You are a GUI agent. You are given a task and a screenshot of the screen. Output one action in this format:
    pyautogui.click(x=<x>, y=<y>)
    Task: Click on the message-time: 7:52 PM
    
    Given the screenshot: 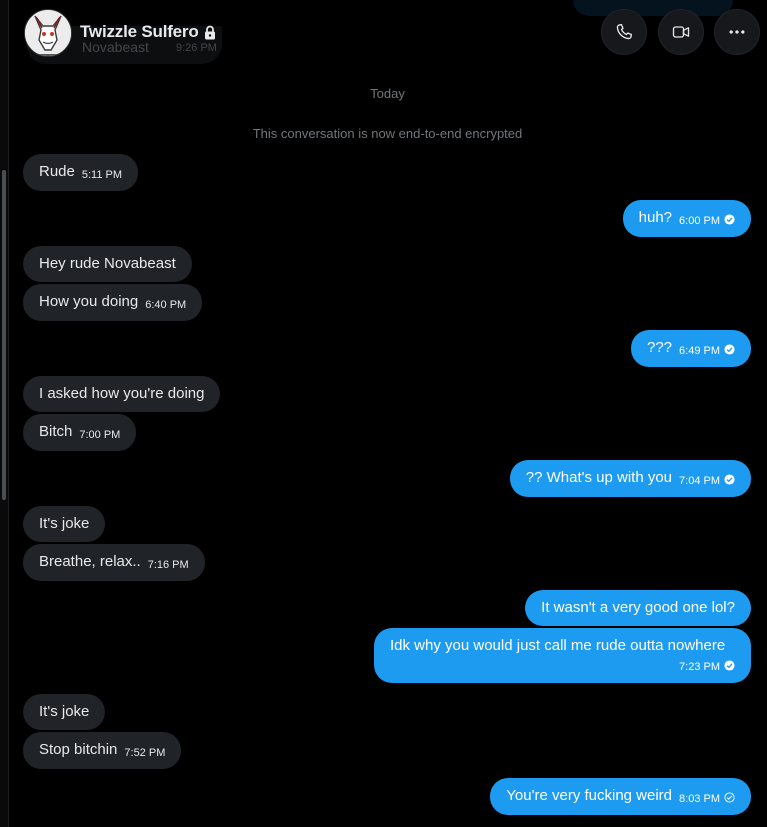 What is the action you would take?
    pyautogui.click(x=145, y=753)
    